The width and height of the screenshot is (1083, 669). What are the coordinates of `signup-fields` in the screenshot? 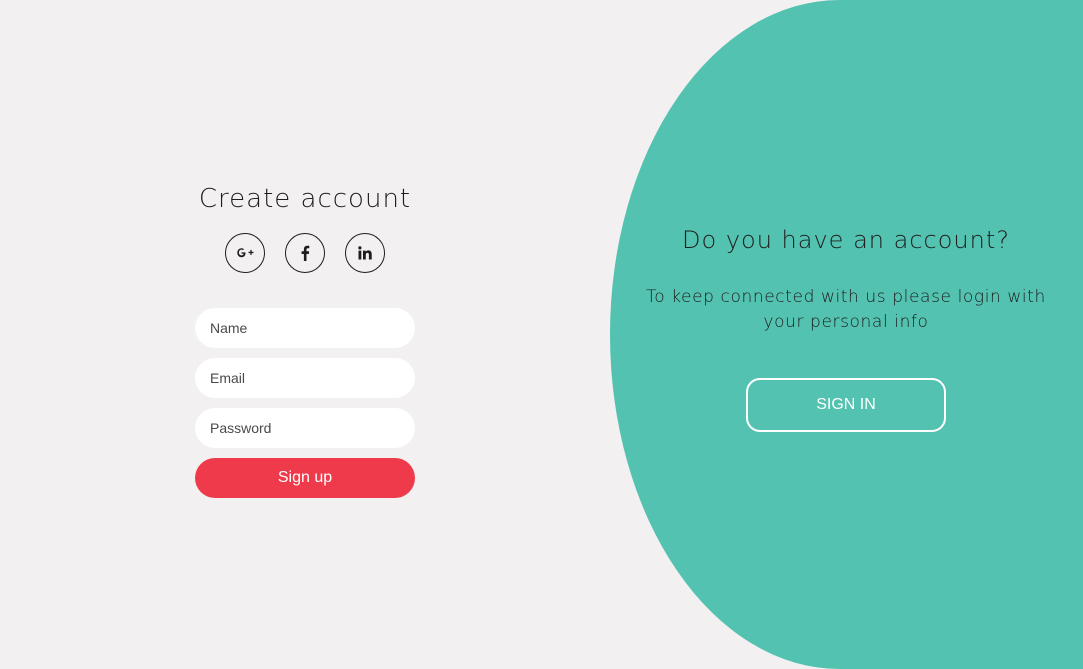 It's located at (305, 378).